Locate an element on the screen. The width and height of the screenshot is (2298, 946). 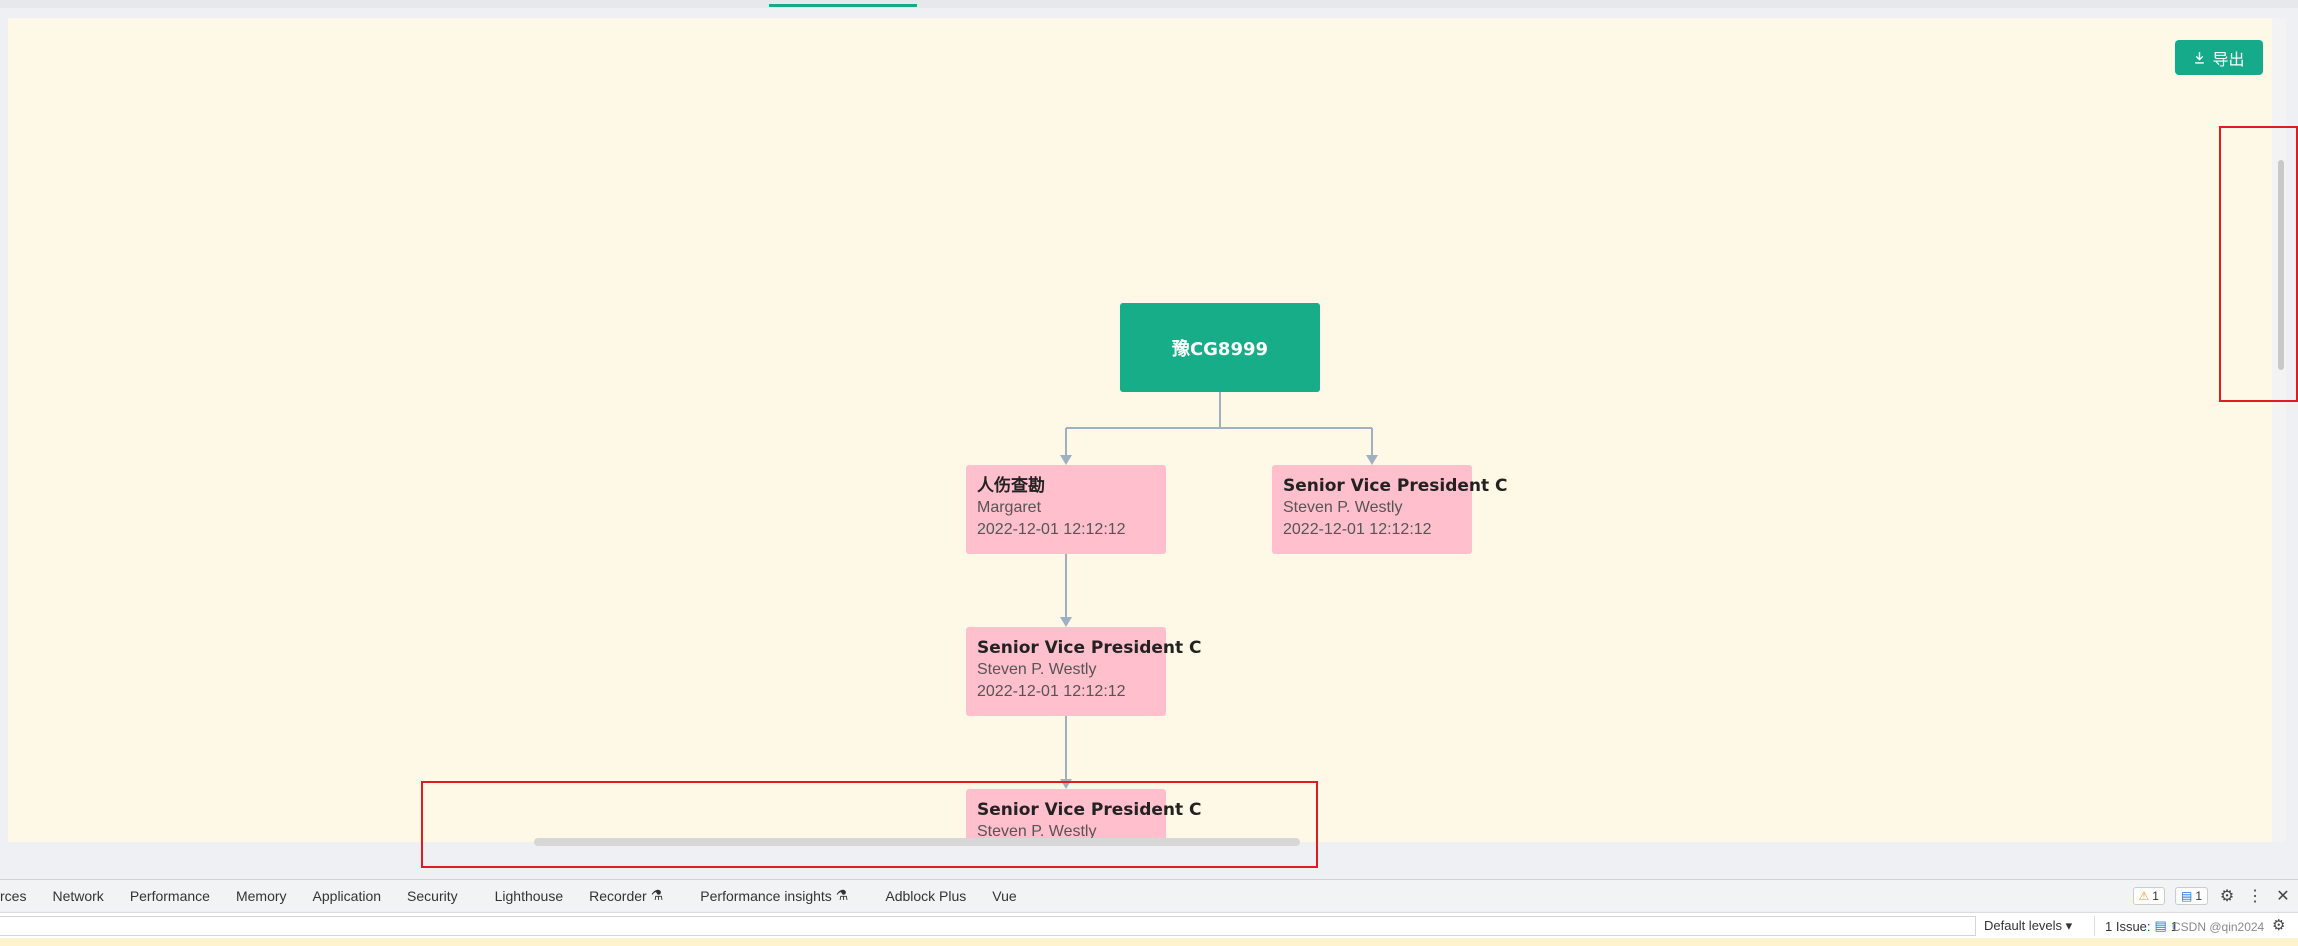
org-node: 人伤查勘 Margaret 2022-12-01 12:12:12 is located at coordinates (1066, 509).